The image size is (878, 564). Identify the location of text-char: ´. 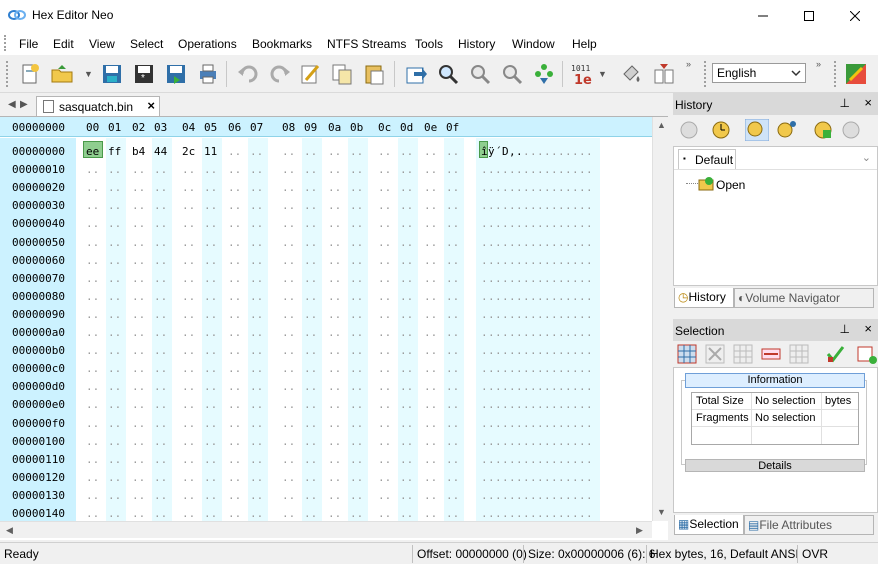
(498, 151).